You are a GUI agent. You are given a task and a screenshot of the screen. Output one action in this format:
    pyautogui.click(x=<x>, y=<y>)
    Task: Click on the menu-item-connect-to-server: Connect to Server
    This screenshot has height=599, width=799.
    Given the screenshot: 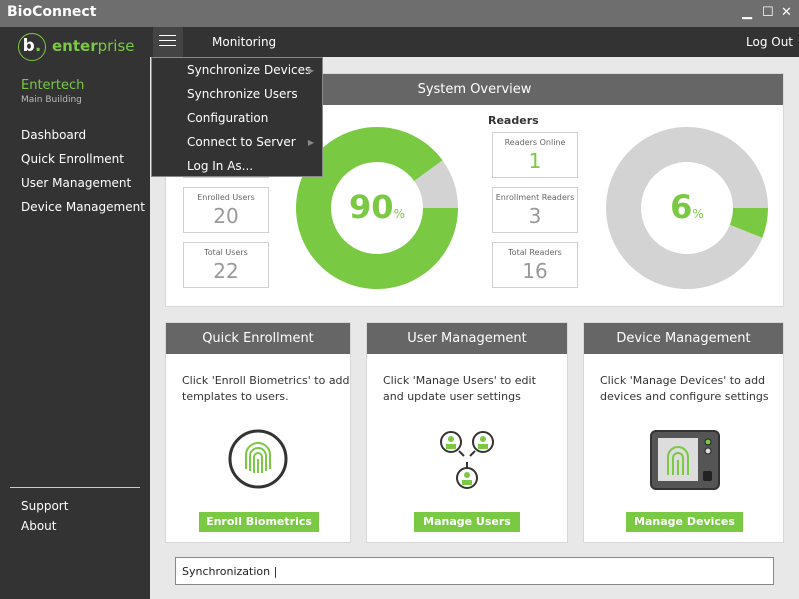 What is the action you would take?
    pyautogui.click(x=241, y=142)
    